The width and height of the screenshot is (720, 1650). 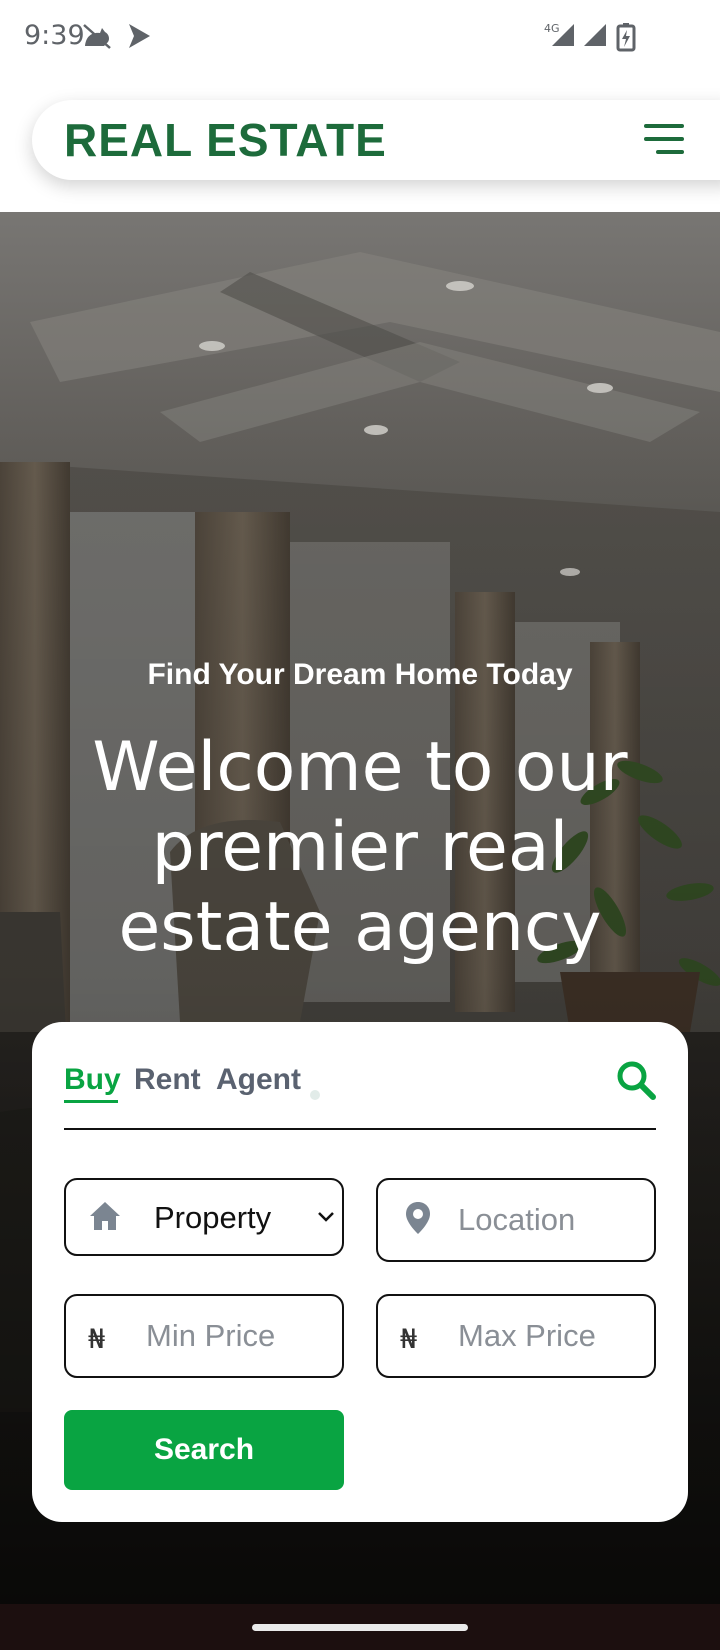 What do you see at coordinates (418, 1218) in the screenshot?
I see `map-pin-icon` at bounding box center [418, 1218].